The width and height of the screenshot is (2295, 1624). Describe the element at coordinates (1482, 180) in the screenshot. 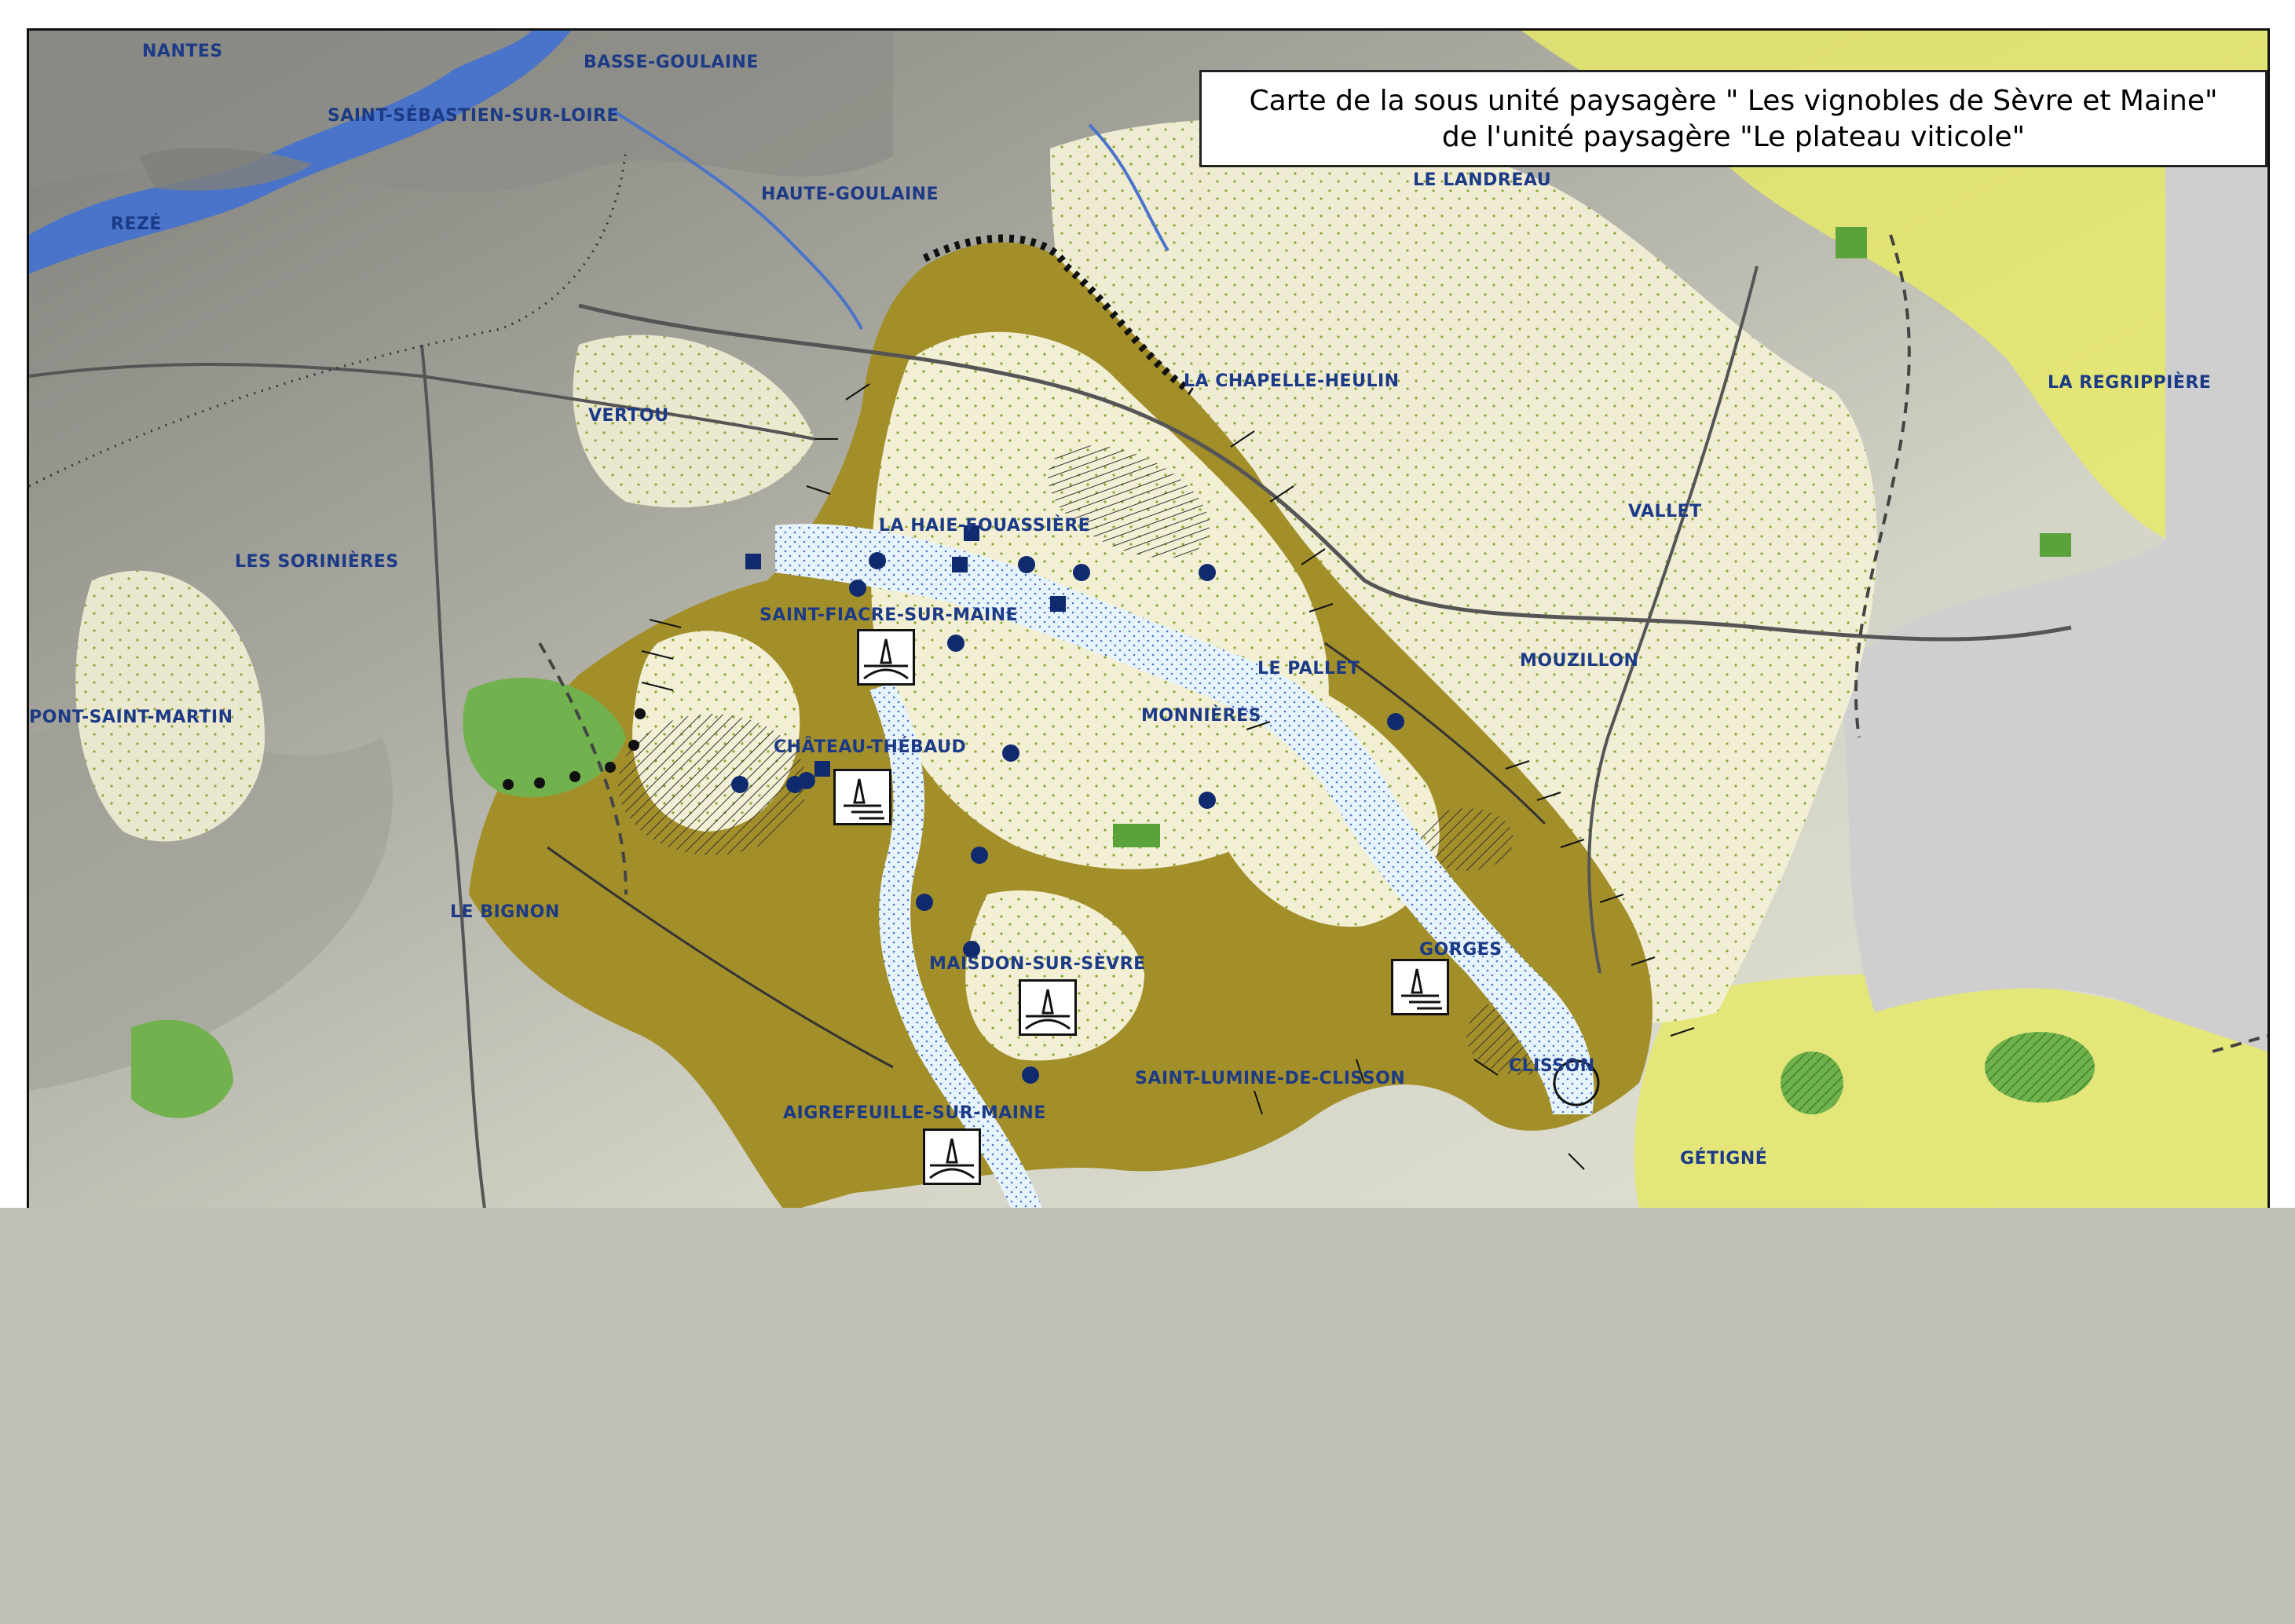

I see `place-label-le-landreau: LE LANDREAU` at that location.